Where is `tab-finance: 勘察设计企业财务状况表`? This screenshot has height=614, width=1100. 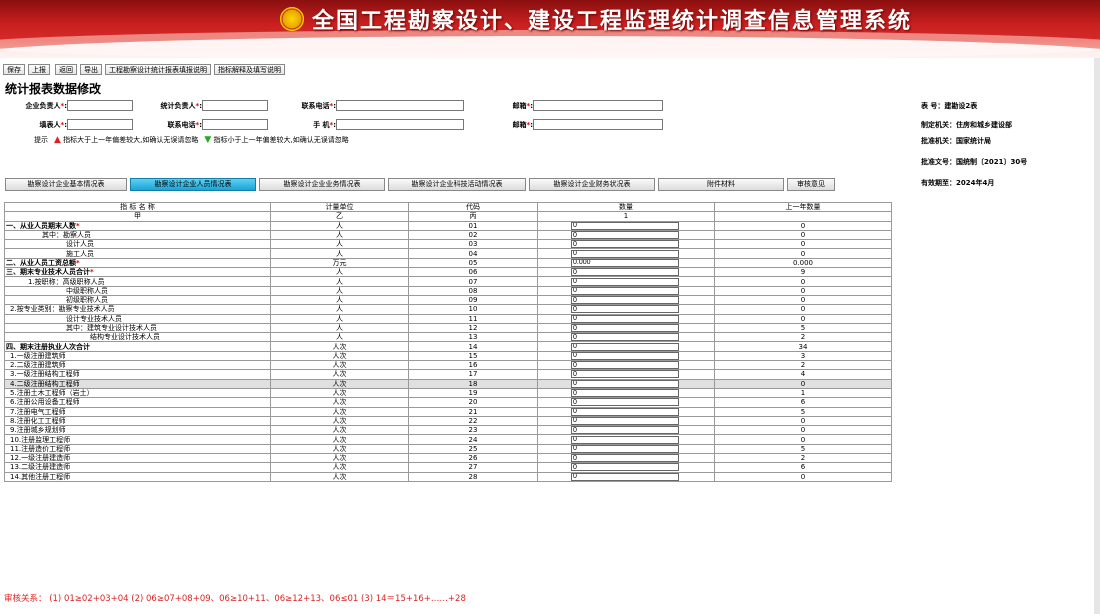 tab-finance: 勘察设计企业财务状况表 is located at coordinates (592, 184).